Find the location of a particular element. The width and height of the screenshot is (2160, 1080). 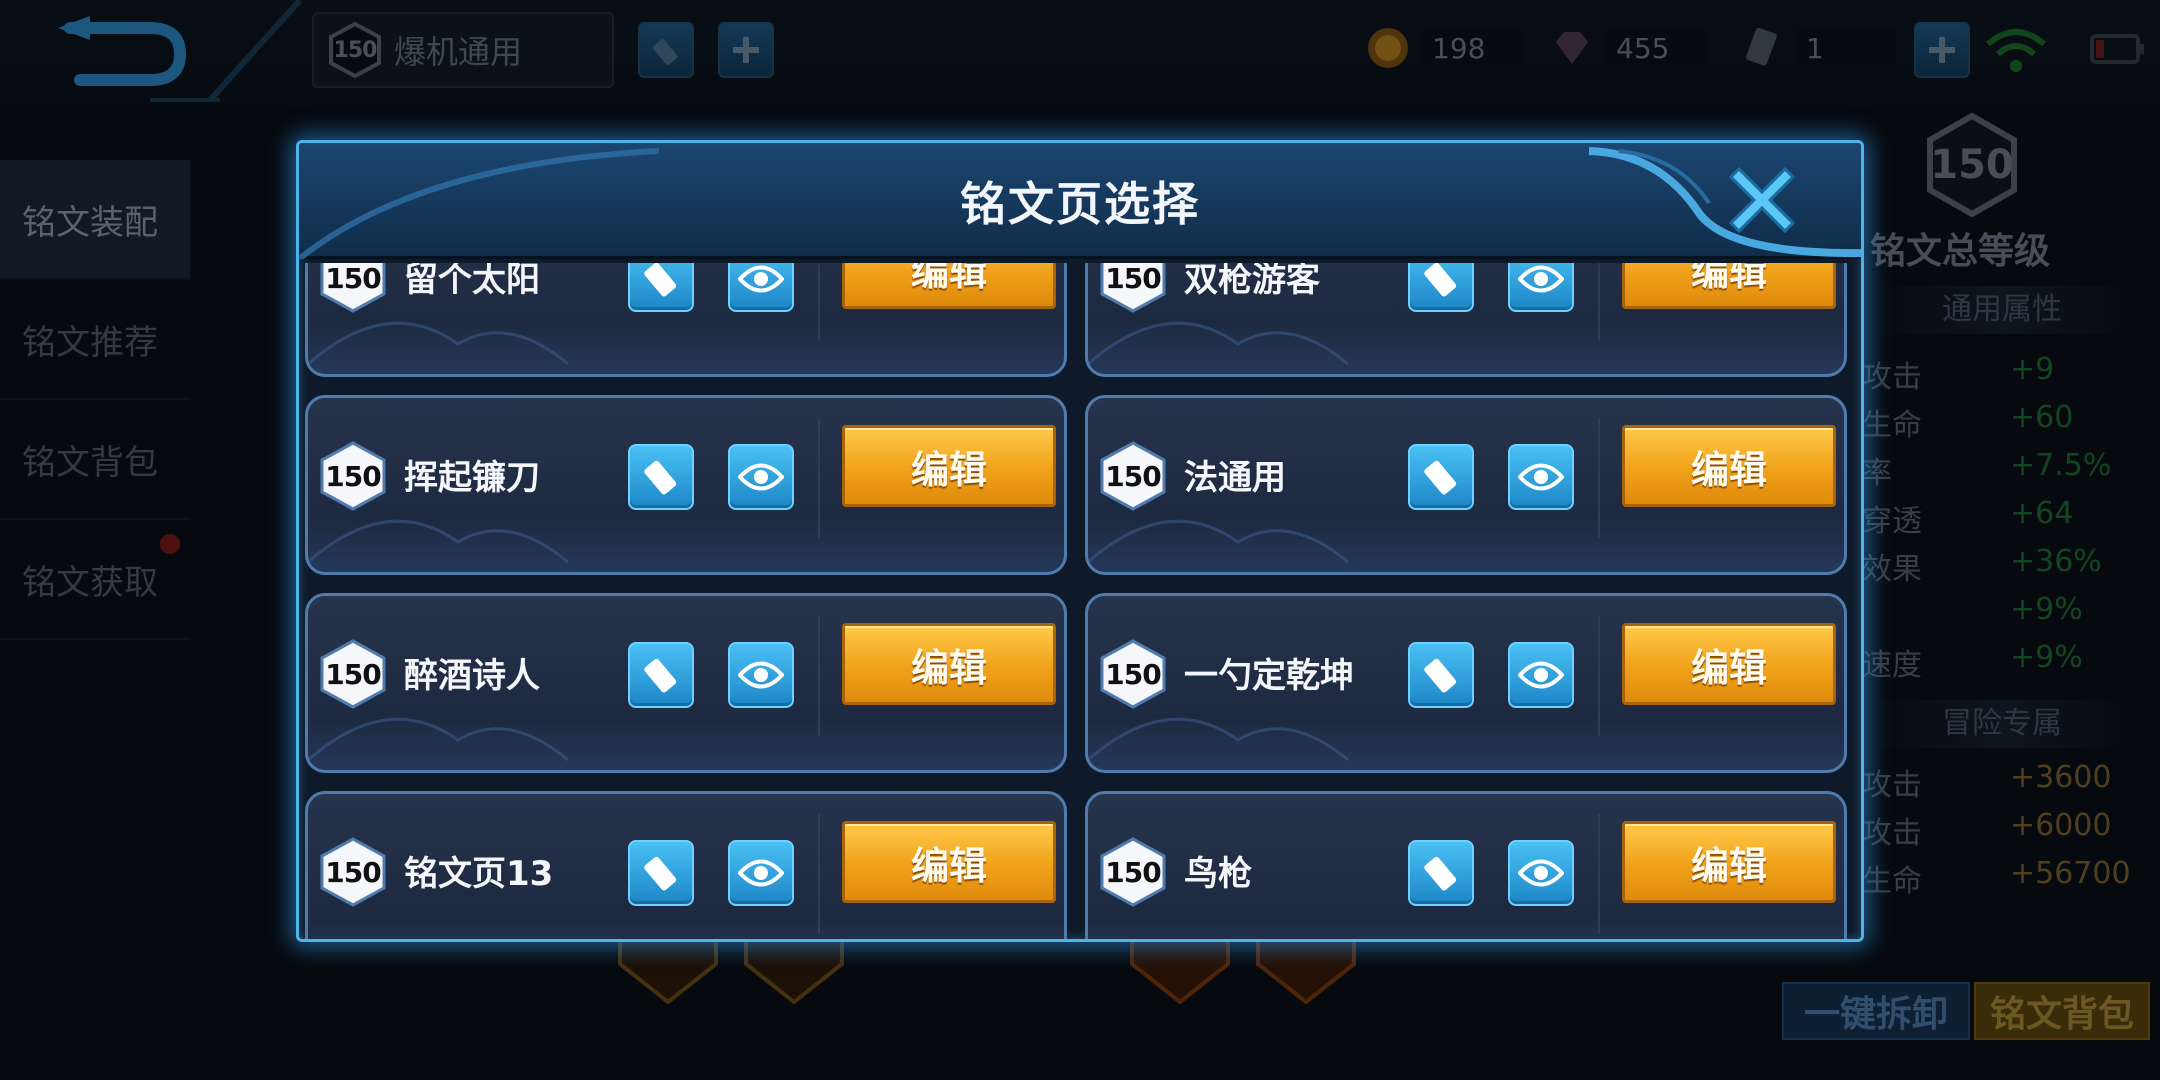

page-name: 留个太阳 is located at coordinates (472, 281).